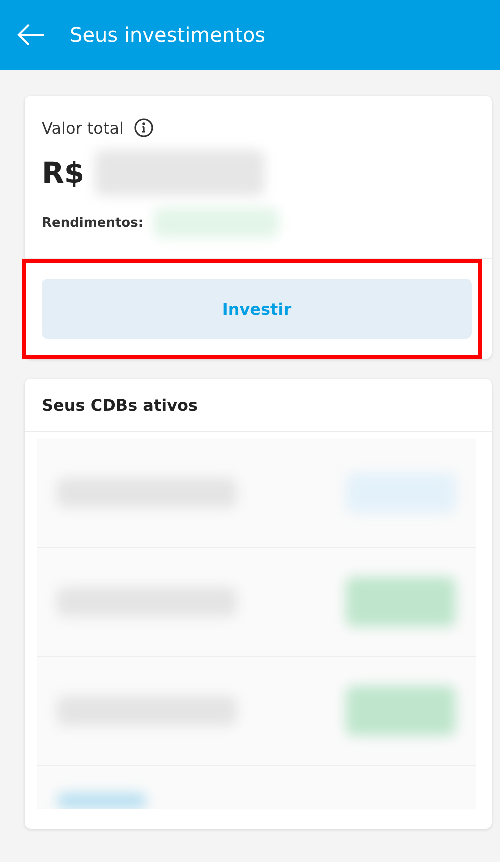  I want to click on earnings-label: Rendimentos:, so click(93, 223).